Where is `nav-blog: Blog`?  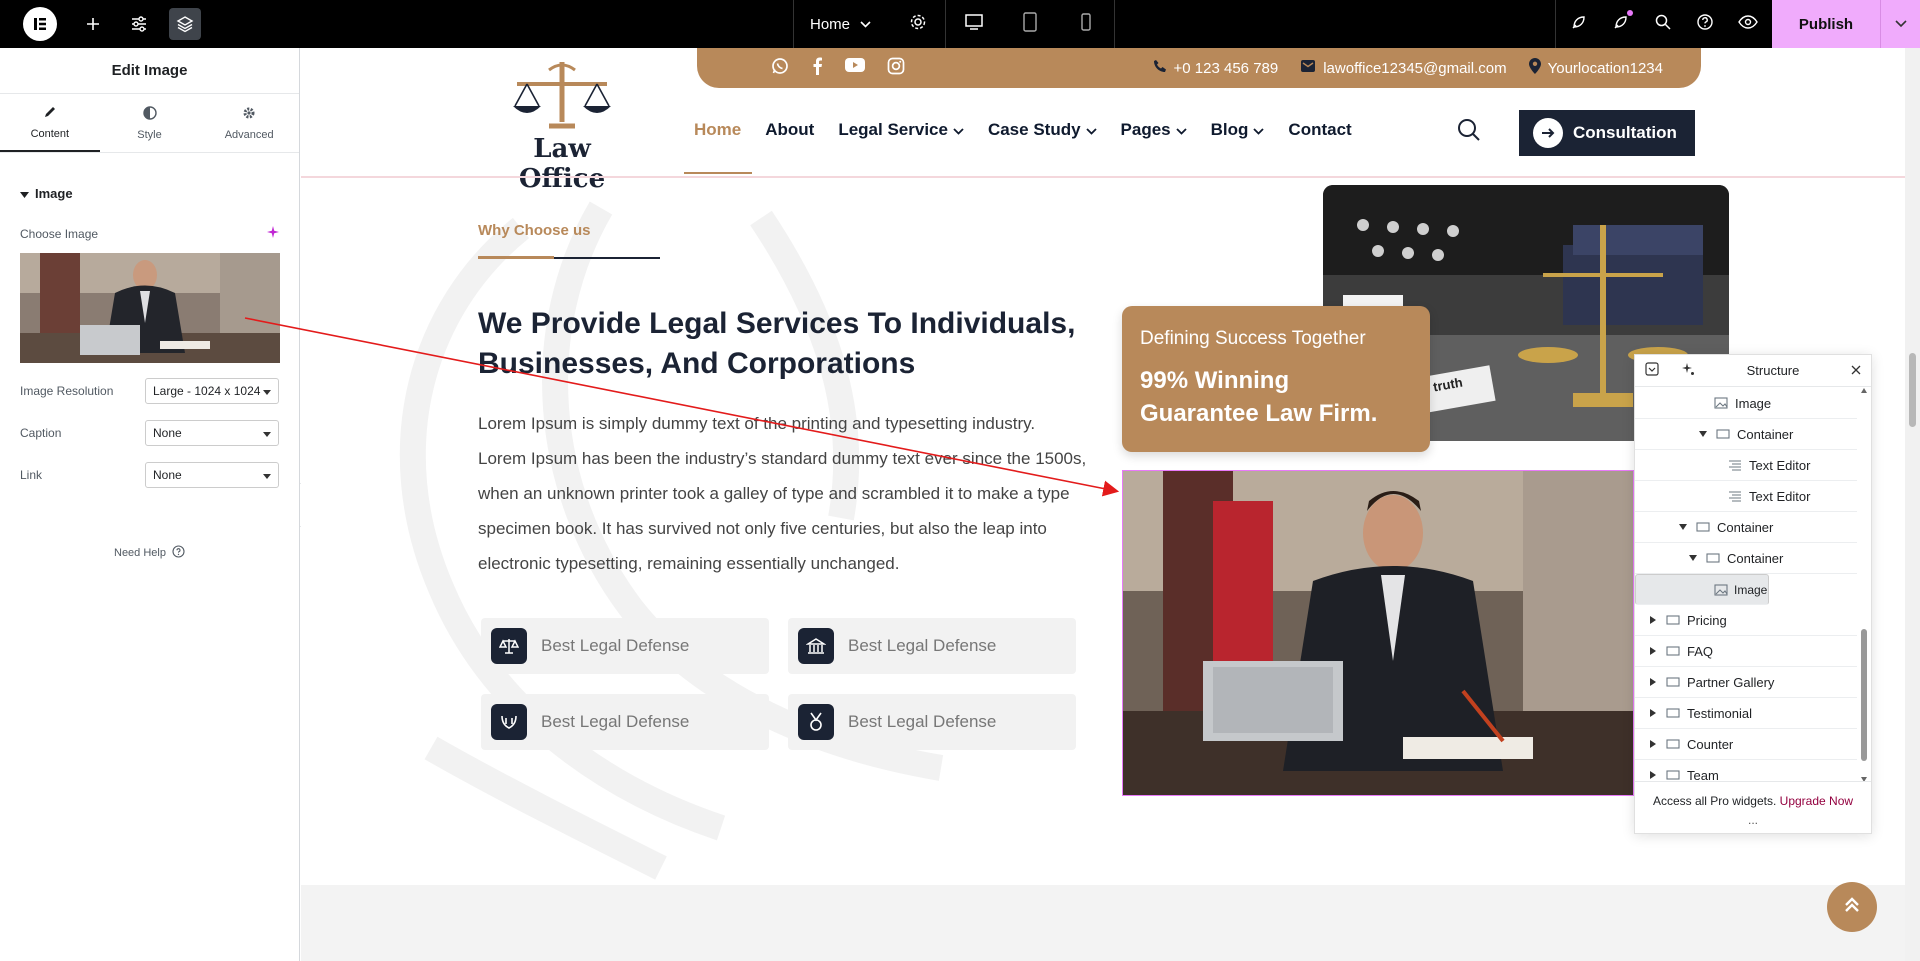
nav-blog: Blog is located at coordinates (1238, 130).